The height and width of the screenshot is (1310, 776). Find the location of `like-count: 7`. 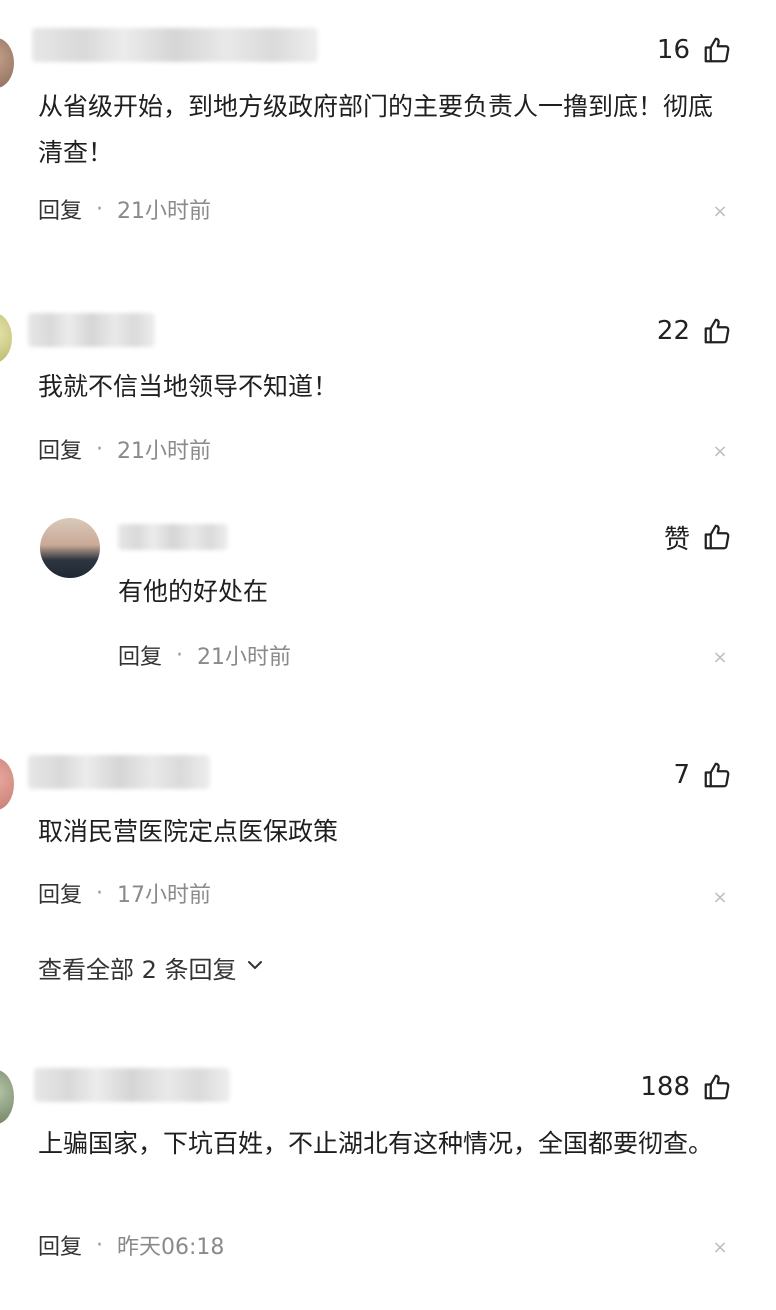

like-count: 7 is located at coordinates (681, 775).